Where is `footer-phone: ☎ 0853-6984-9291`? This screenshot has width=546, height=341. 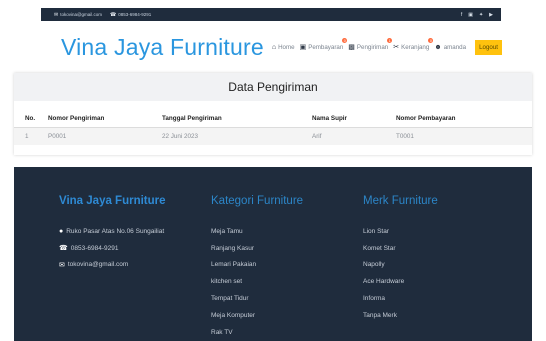 footer-phone: ☎ 0853-6984-9291 is located at coordinates (112, 248).